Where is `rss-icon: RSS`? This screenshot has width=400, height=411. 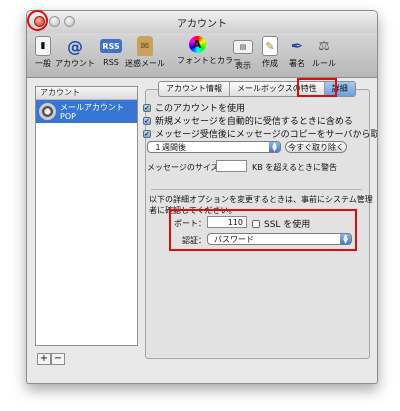
rss-icon: RSS is located at coordinates (111, 46).